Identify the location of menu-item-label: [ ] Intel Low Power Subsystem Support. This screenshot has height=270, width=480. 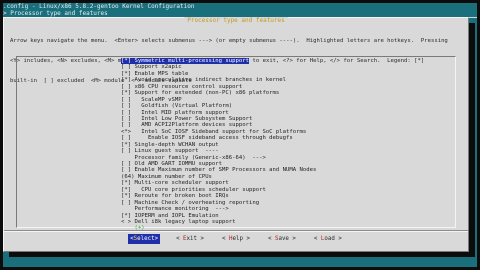
(187, 118).